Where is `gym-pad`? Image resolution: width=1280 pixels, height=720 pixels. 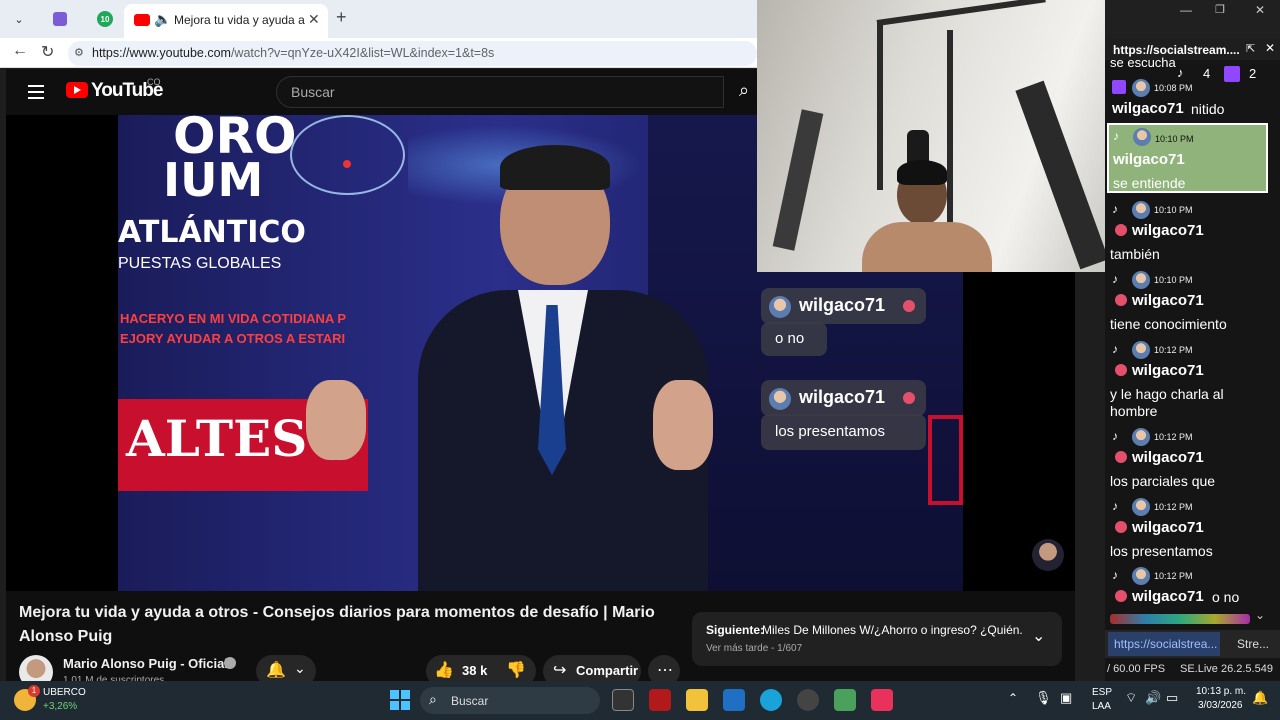
gym-pad is located at coordinates (798, 180).